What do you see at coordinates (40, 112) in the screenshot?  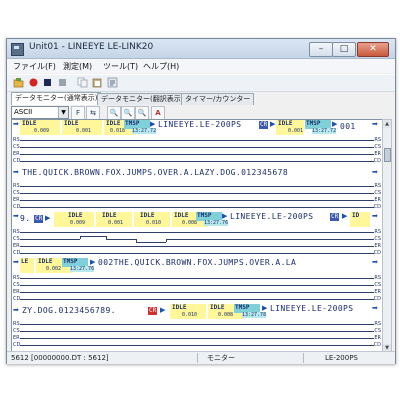 I see `code-select: ASCII ▼` at bounding box center [40, 112].